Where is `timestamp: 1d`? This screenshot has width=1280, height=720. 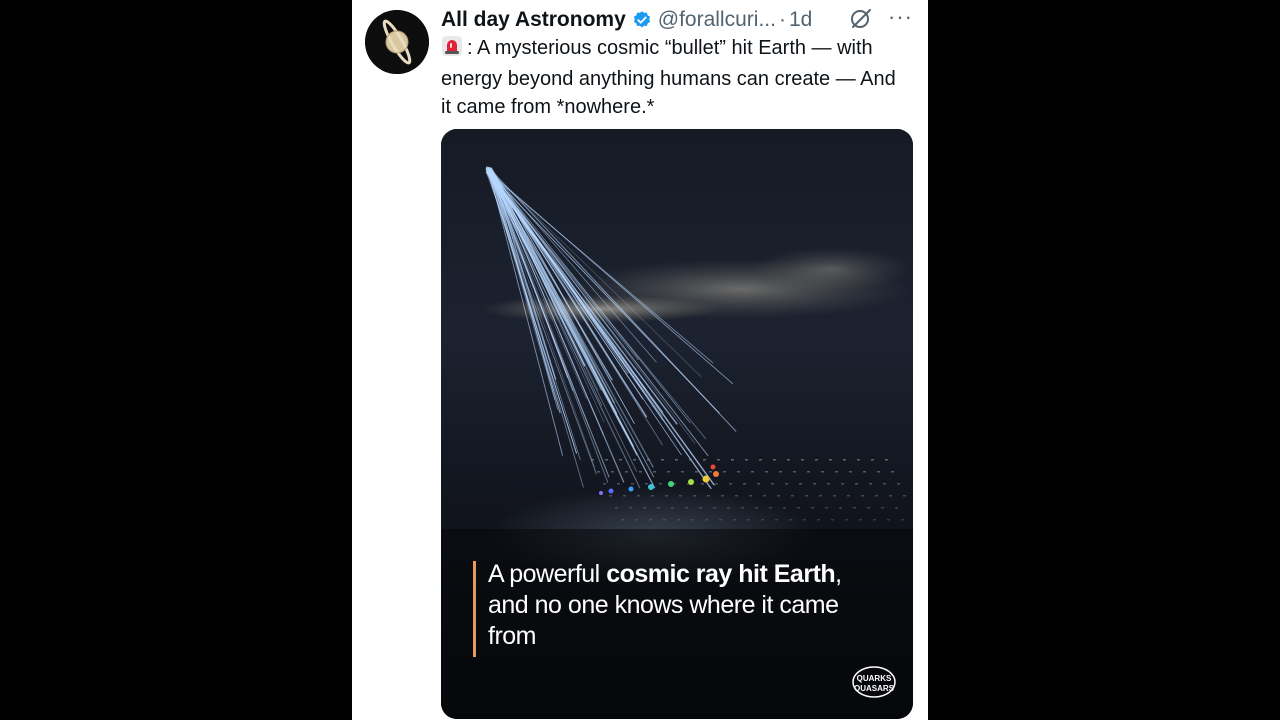
timestamp: 1d is located at coordinates (800, 20).